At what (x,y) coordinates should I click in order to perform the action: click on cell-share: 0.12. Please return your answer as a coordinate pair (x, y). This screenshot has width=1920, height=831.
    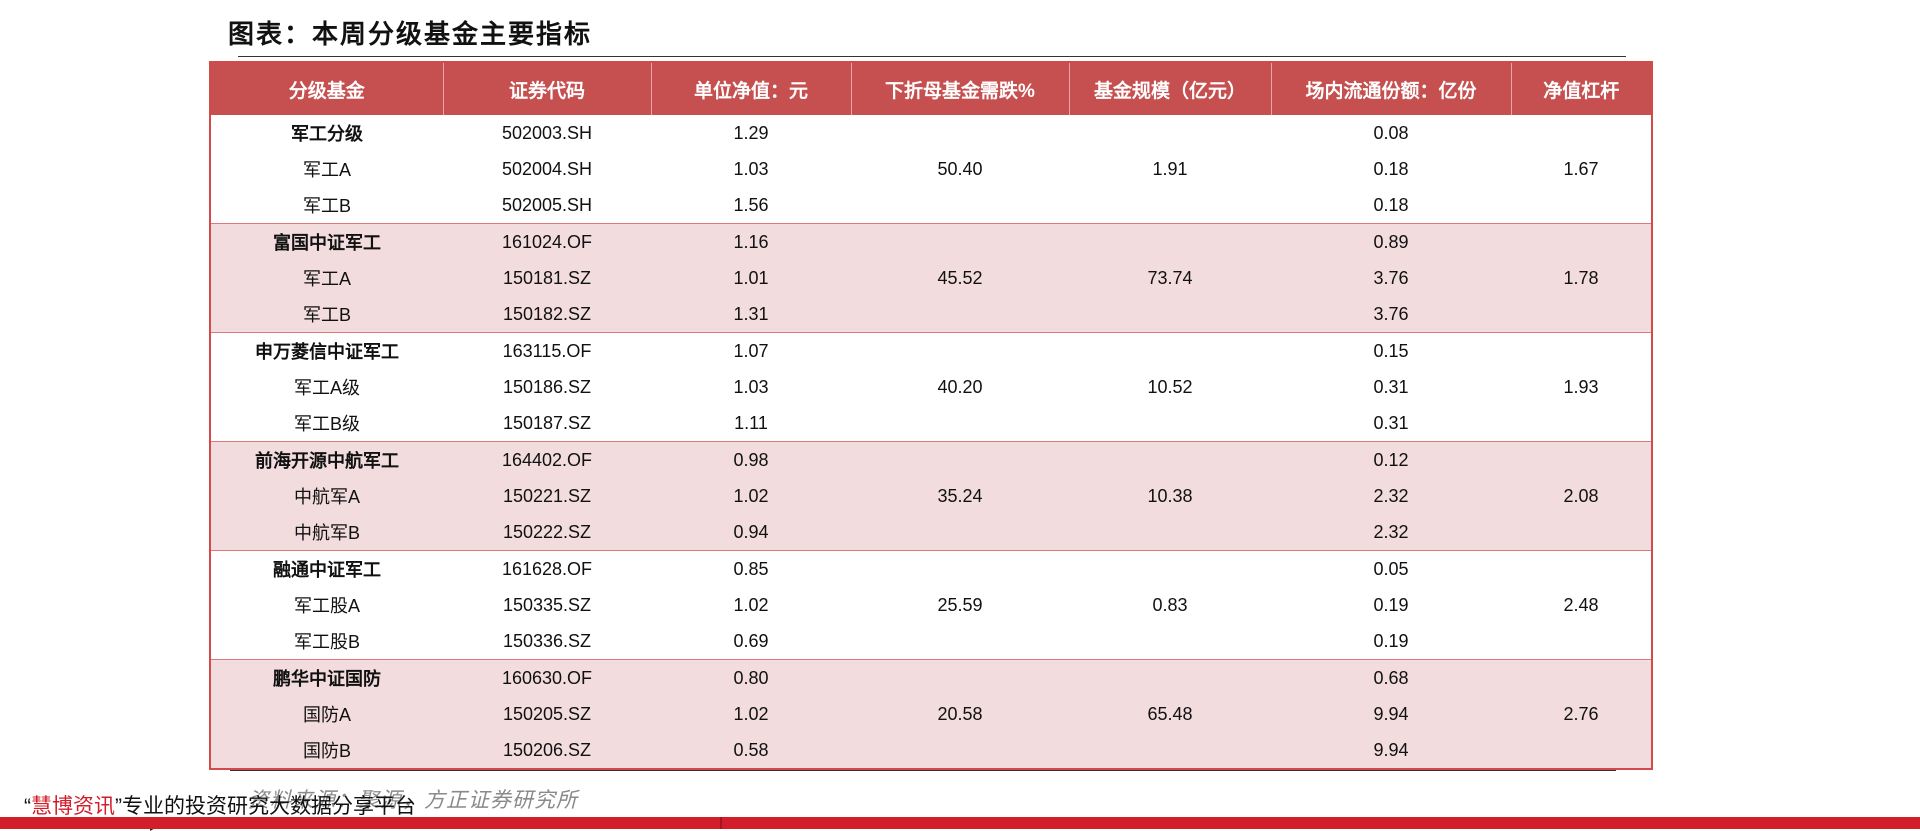
    Looking at the image, I should click on (1391, 459).